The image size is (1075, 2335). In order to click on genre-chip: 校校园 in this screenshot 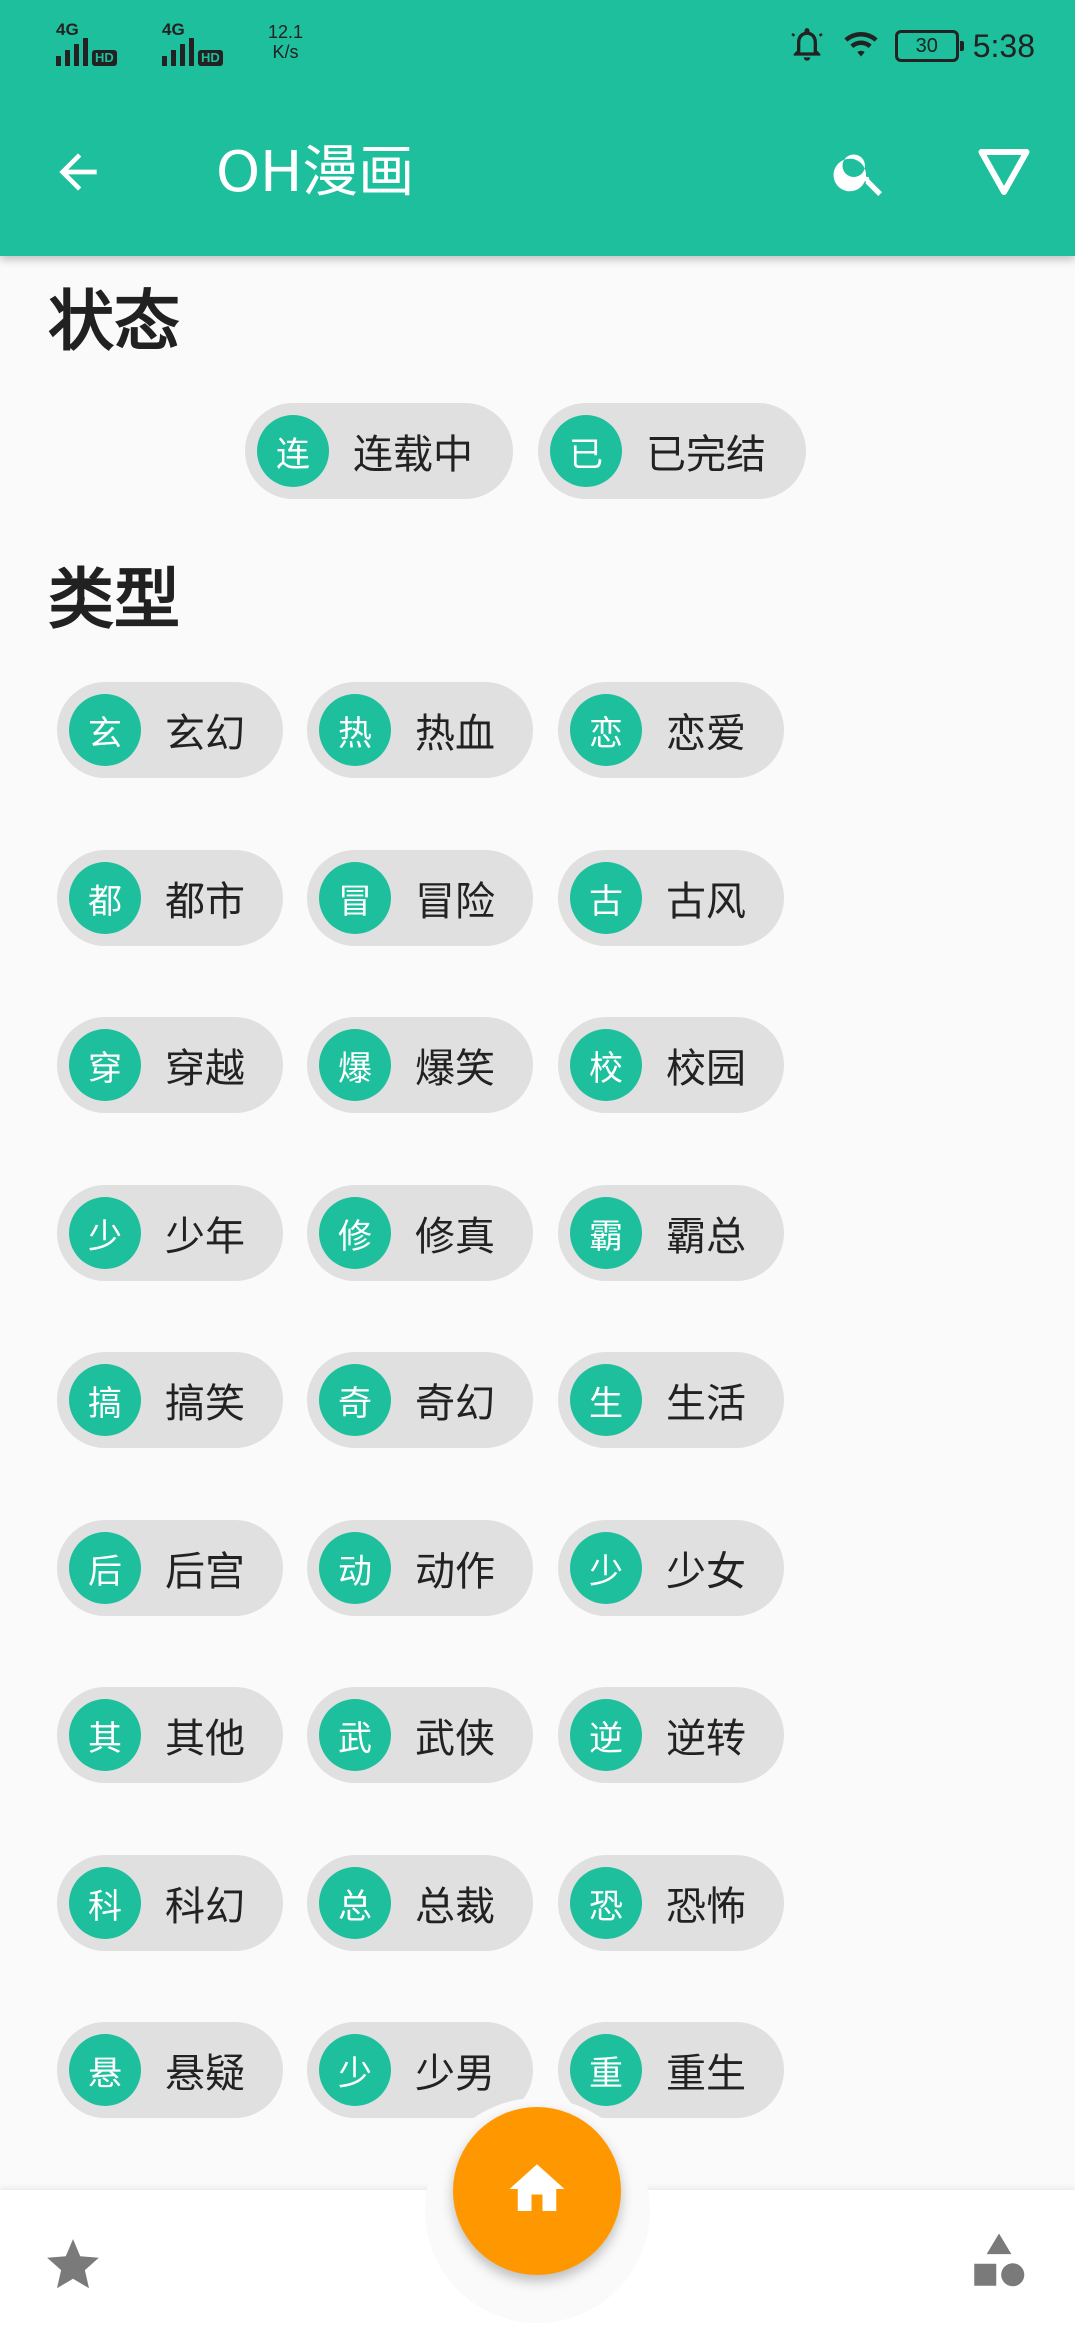, I will do `click(671, 1065)`.